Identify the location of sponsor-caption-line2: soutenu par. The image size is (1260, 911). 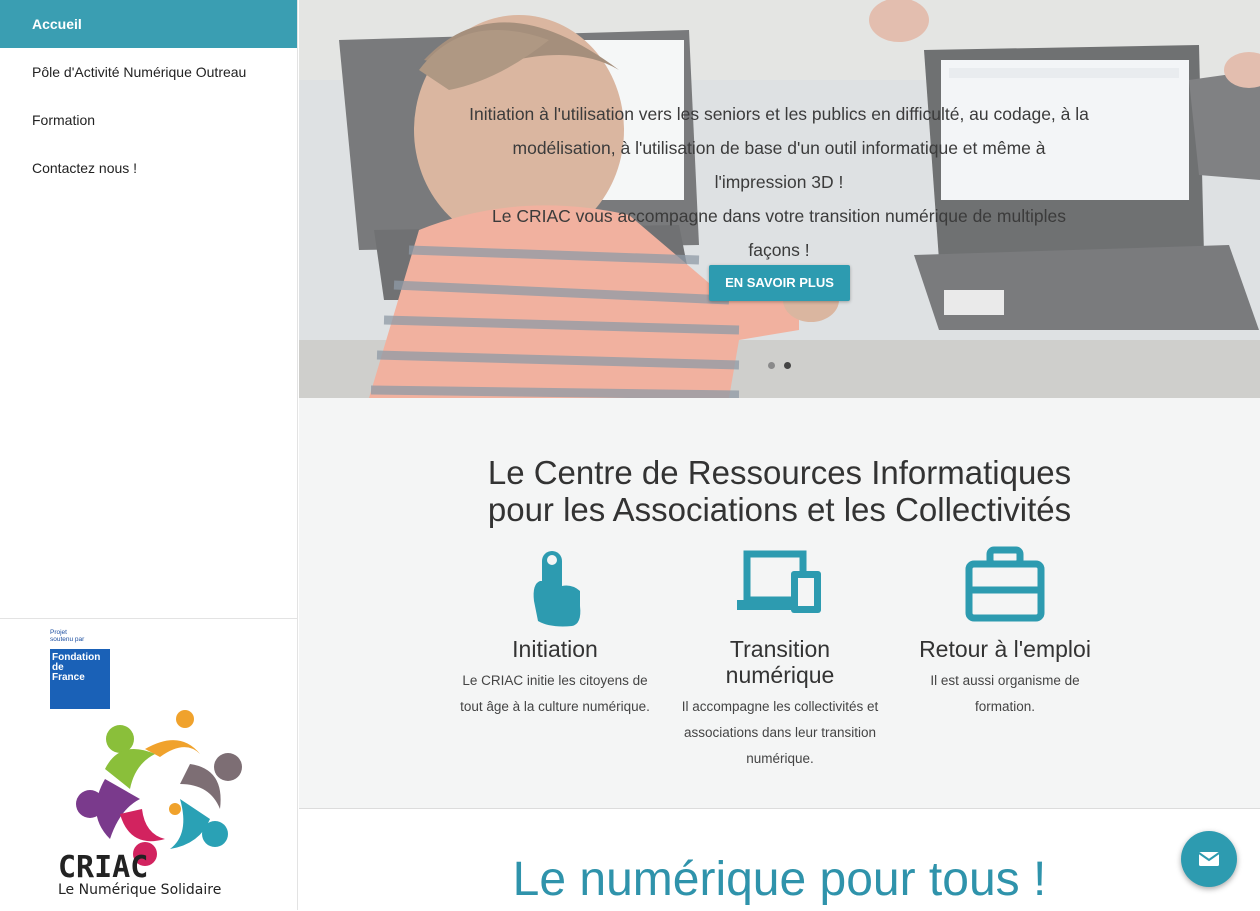
(67, 639).